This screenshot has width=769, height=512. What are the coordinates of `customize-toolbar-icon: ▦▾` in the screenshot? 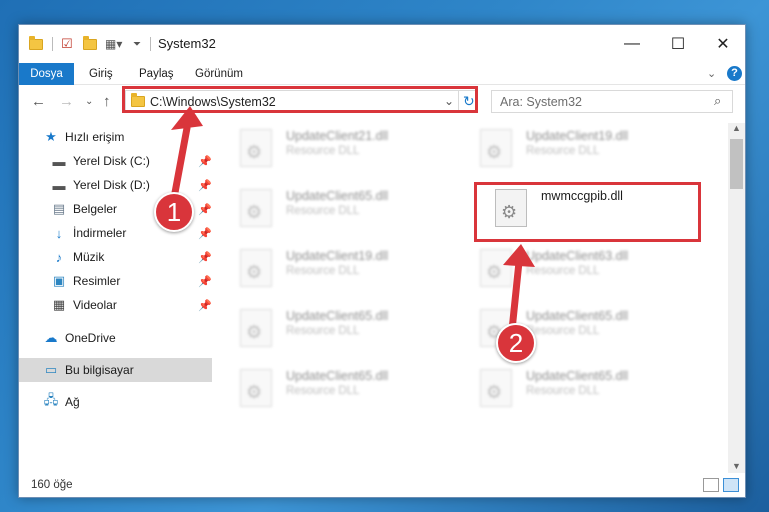 It's located at (113, 44).